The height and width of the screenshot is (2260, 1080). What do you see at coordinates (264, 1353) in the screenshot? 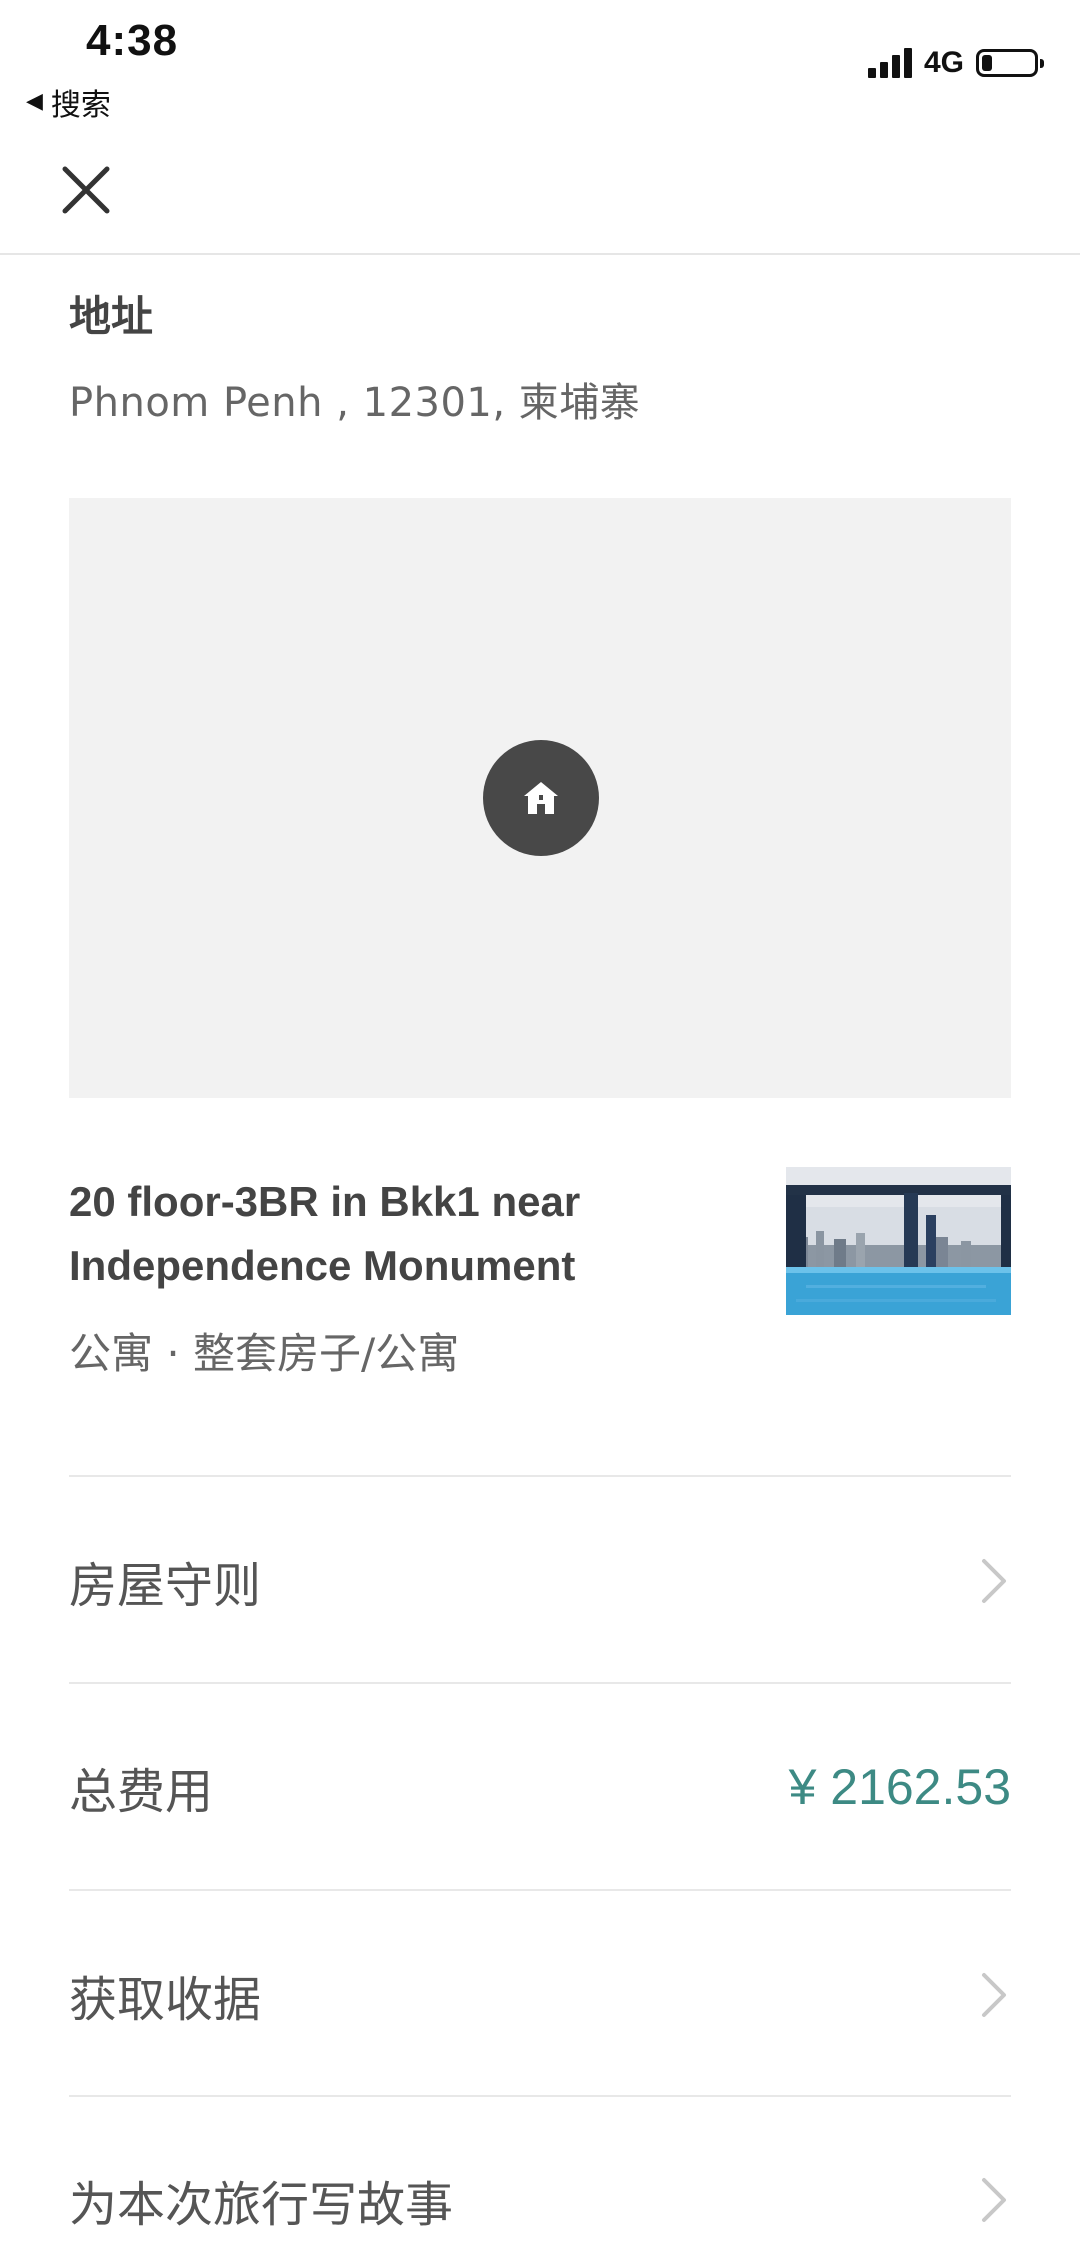
I see `listing-subtitle: 公寓 · 整套房子/公寓` at bounding box center [264, 1353].